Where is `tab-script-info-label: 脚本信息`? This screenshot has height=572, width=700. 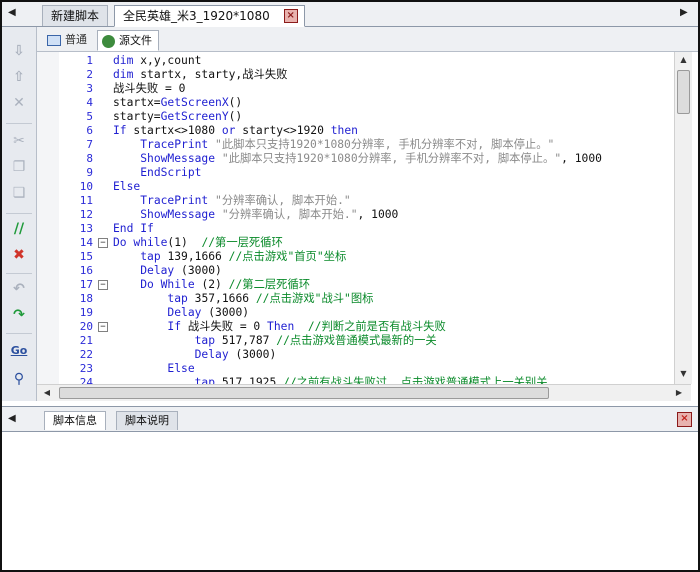 tab-script-info-label: 脚本信息 is located at coordinates (75, 420).